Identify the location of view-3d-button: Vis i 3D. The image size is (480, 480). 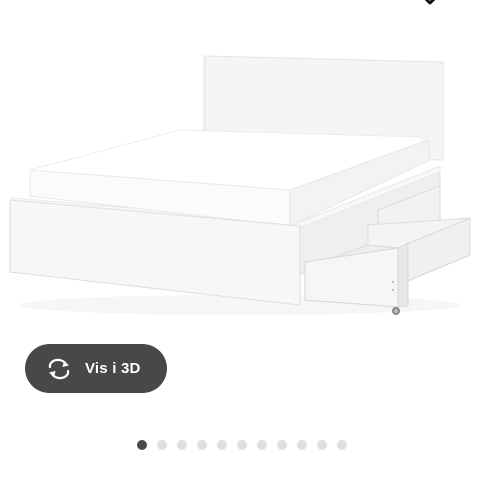
(96, 368).